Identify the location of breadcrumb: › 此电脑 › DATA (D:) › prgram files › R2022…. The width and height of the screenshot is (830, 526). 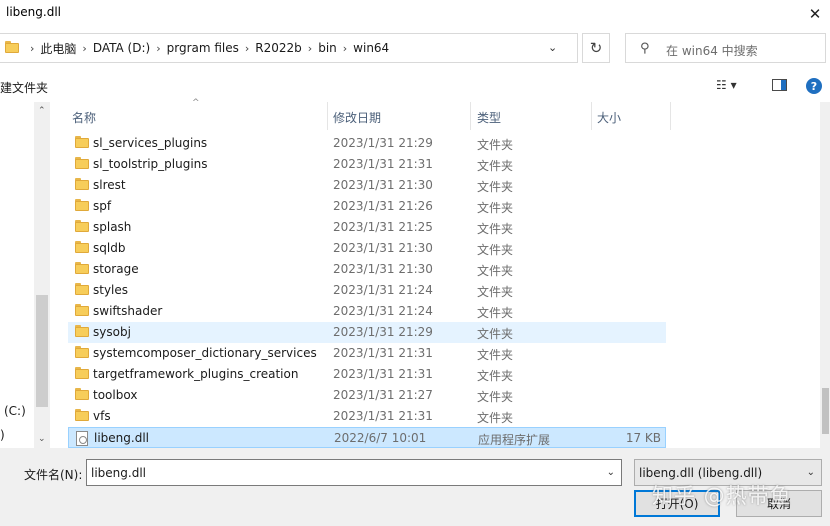
(206, 48).